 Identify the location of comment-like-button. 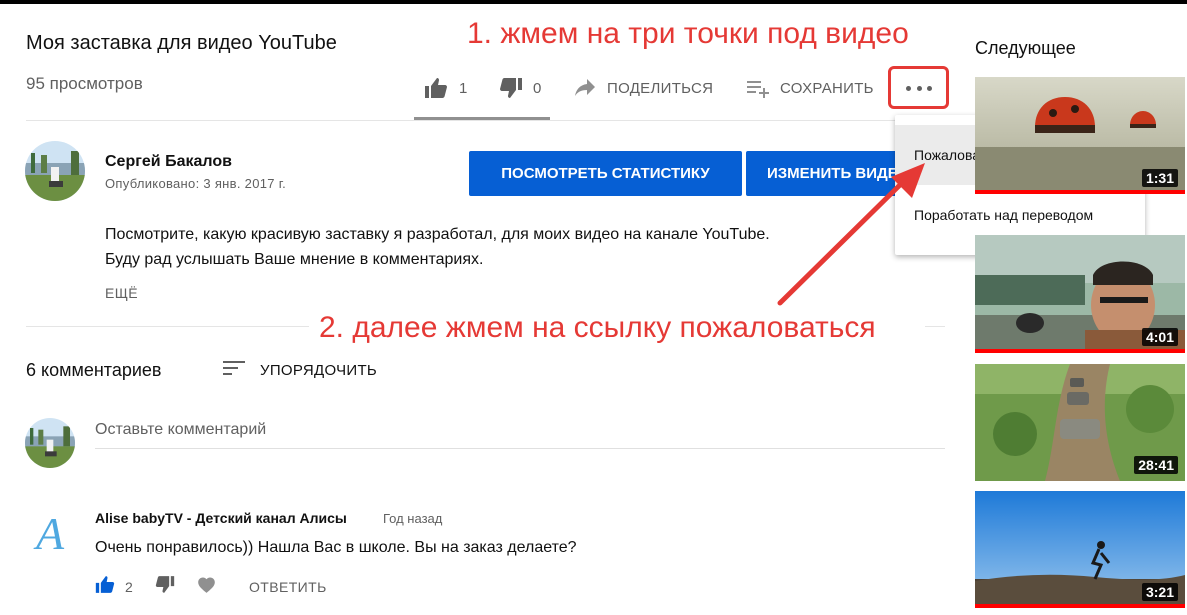
(105, 587).